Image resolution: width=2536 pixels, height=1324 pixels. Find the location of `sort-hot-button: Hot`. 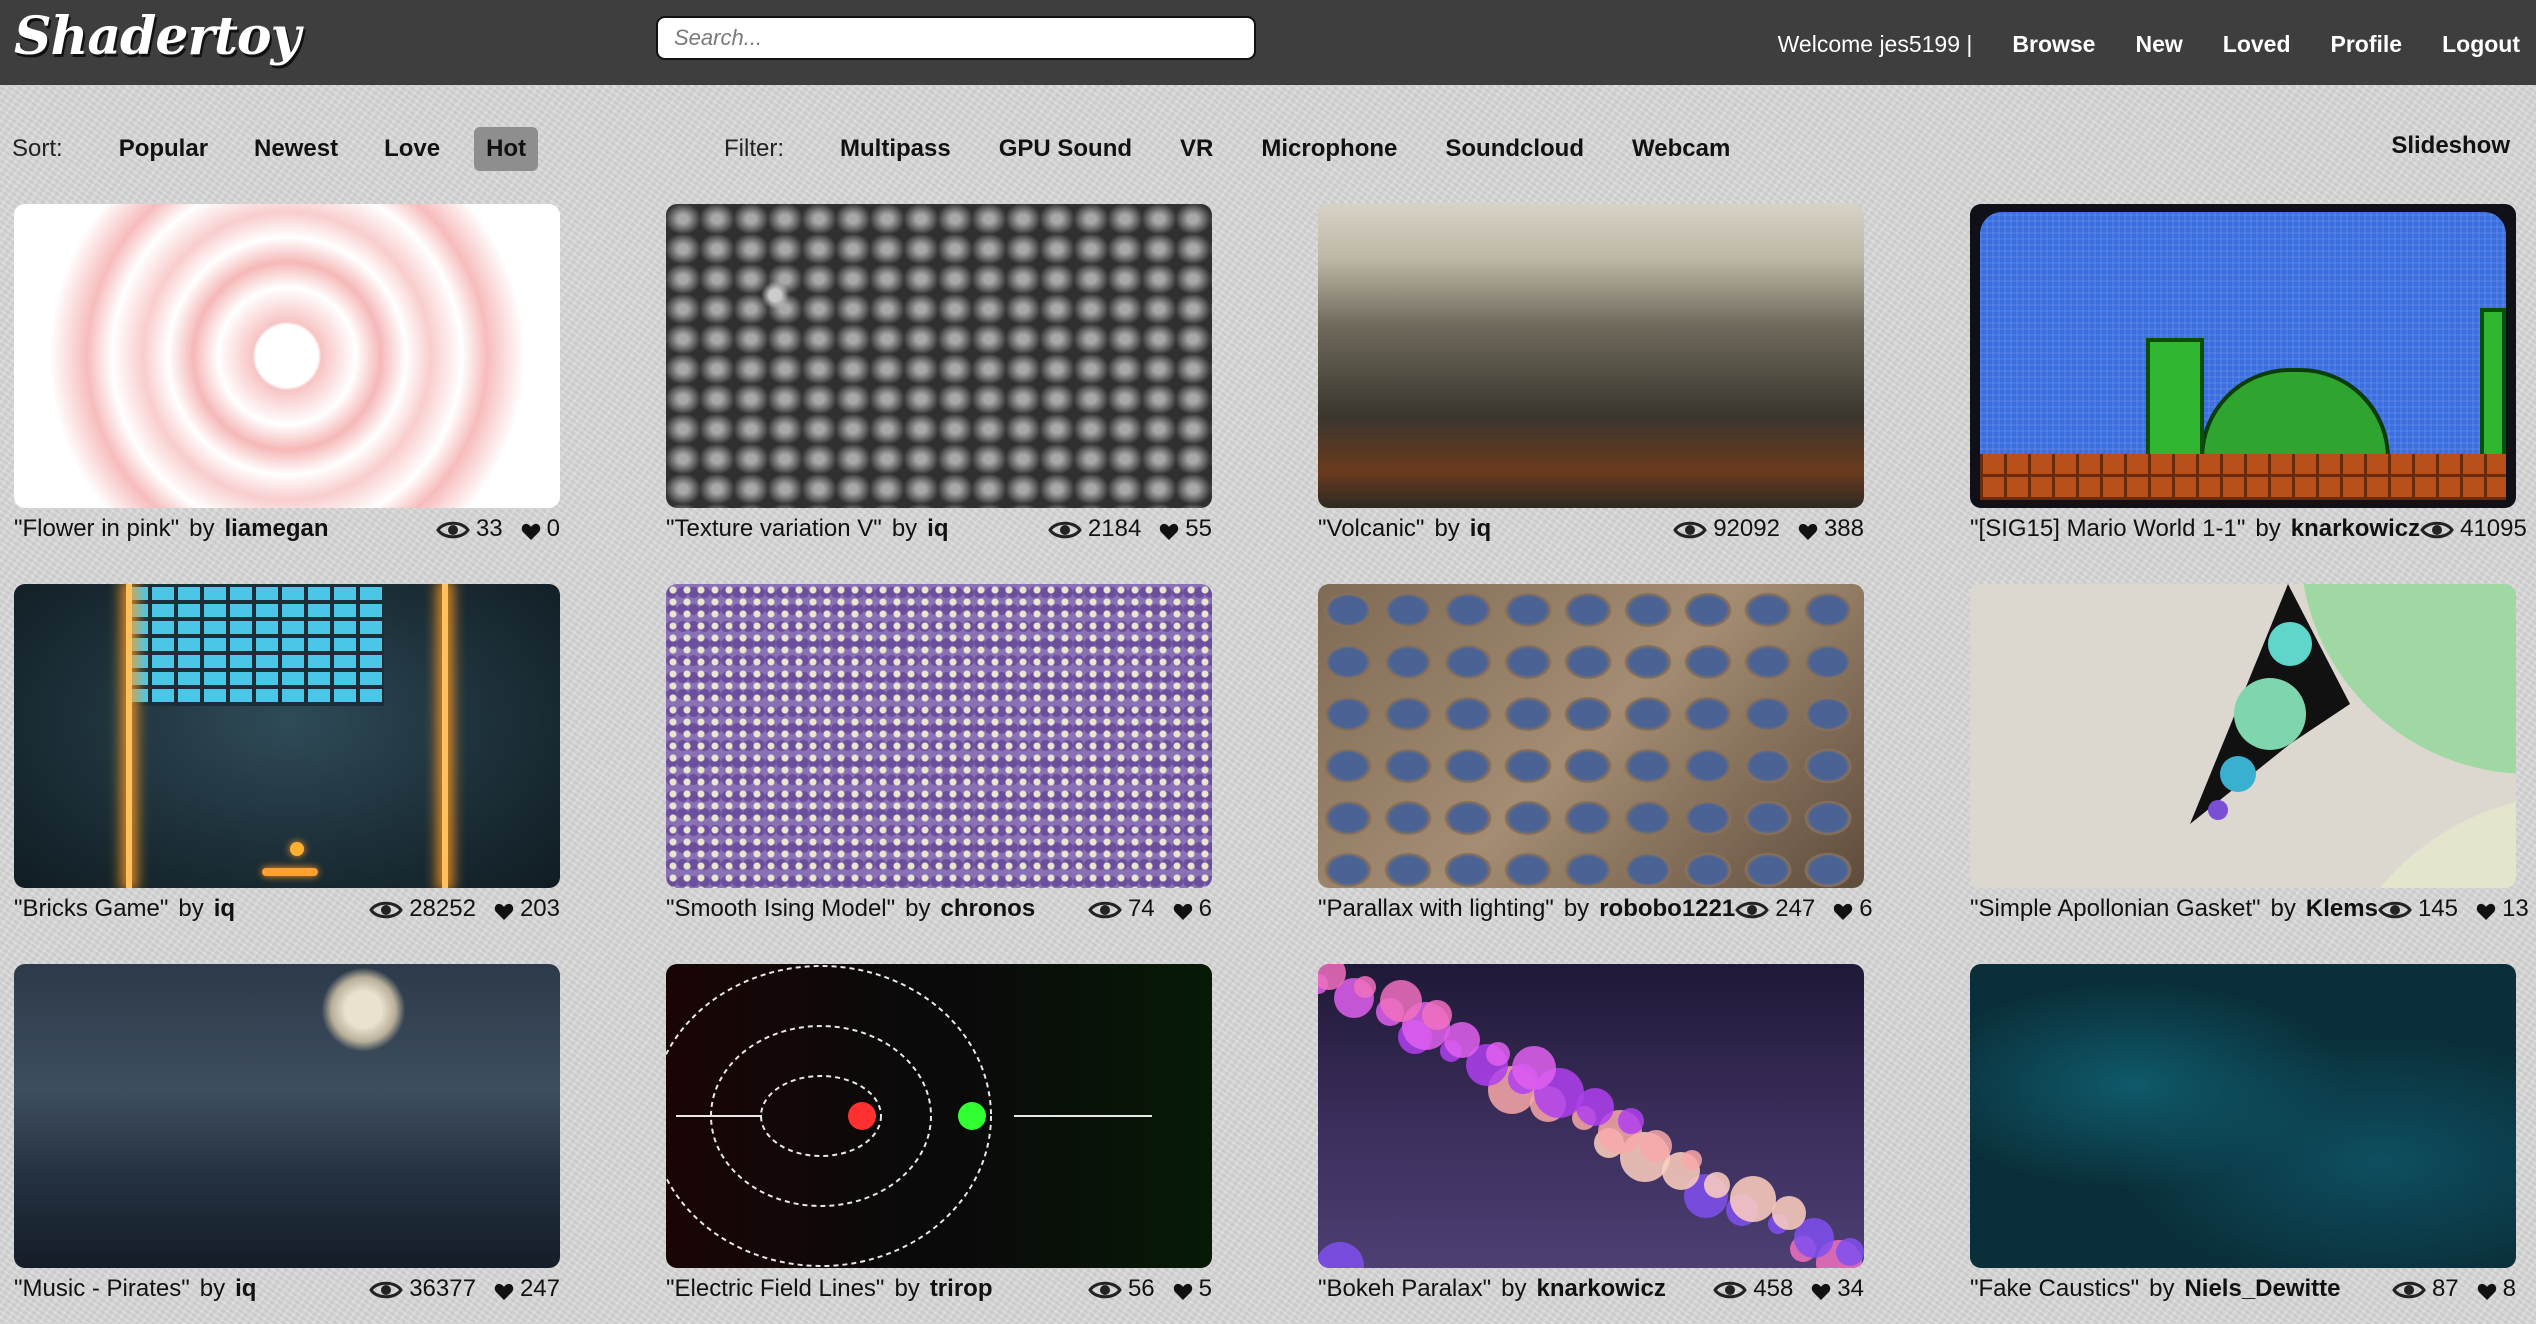

sort-hot-button: Hot is located at coordinates (506, 149).